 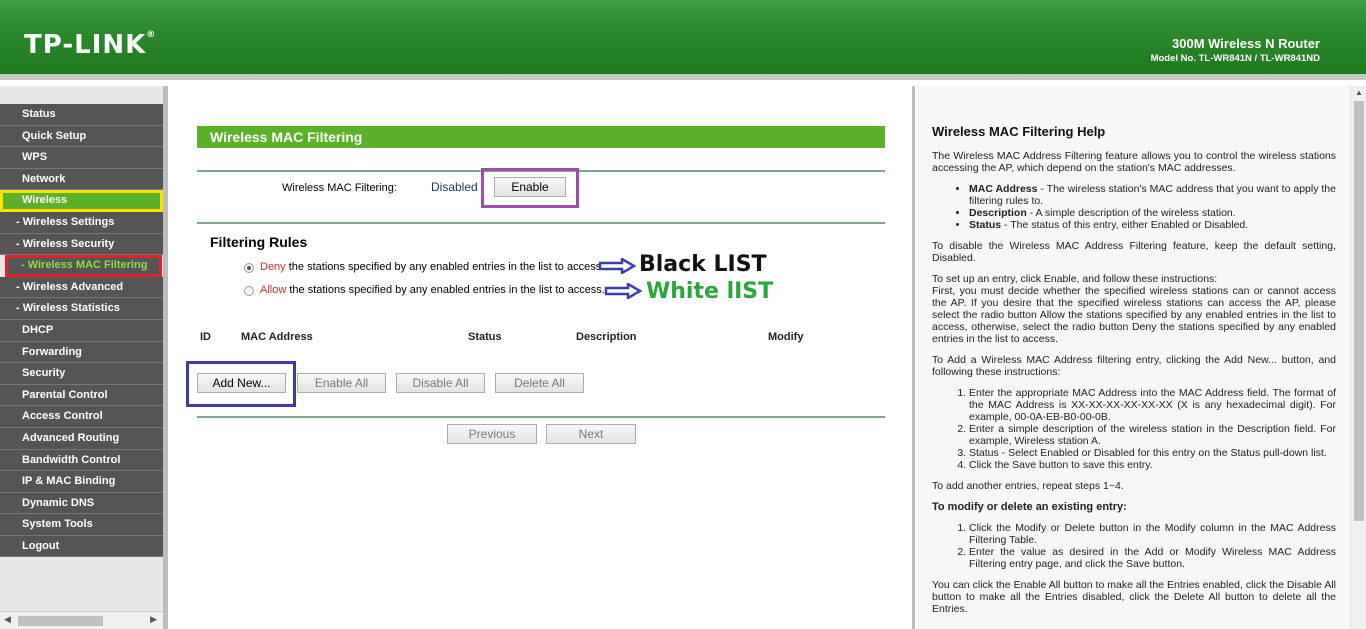 I want to click on col-id: ID, so click(x=205, y=337).